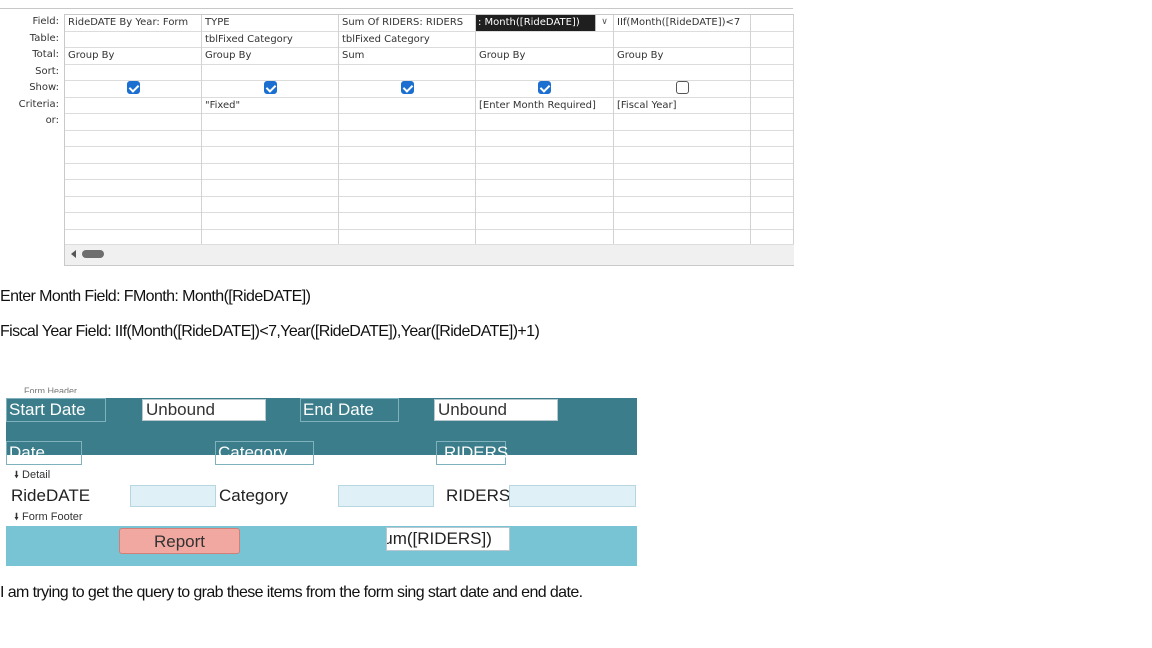 The image size is (1152, 648). I want to click on start-date-textbox: Unbound, so click(204, 410).